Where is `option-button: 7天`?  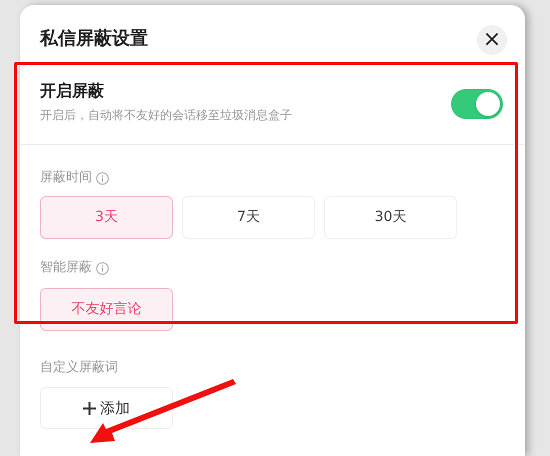
option-button: 7天 is located at coordinates (248, 217).